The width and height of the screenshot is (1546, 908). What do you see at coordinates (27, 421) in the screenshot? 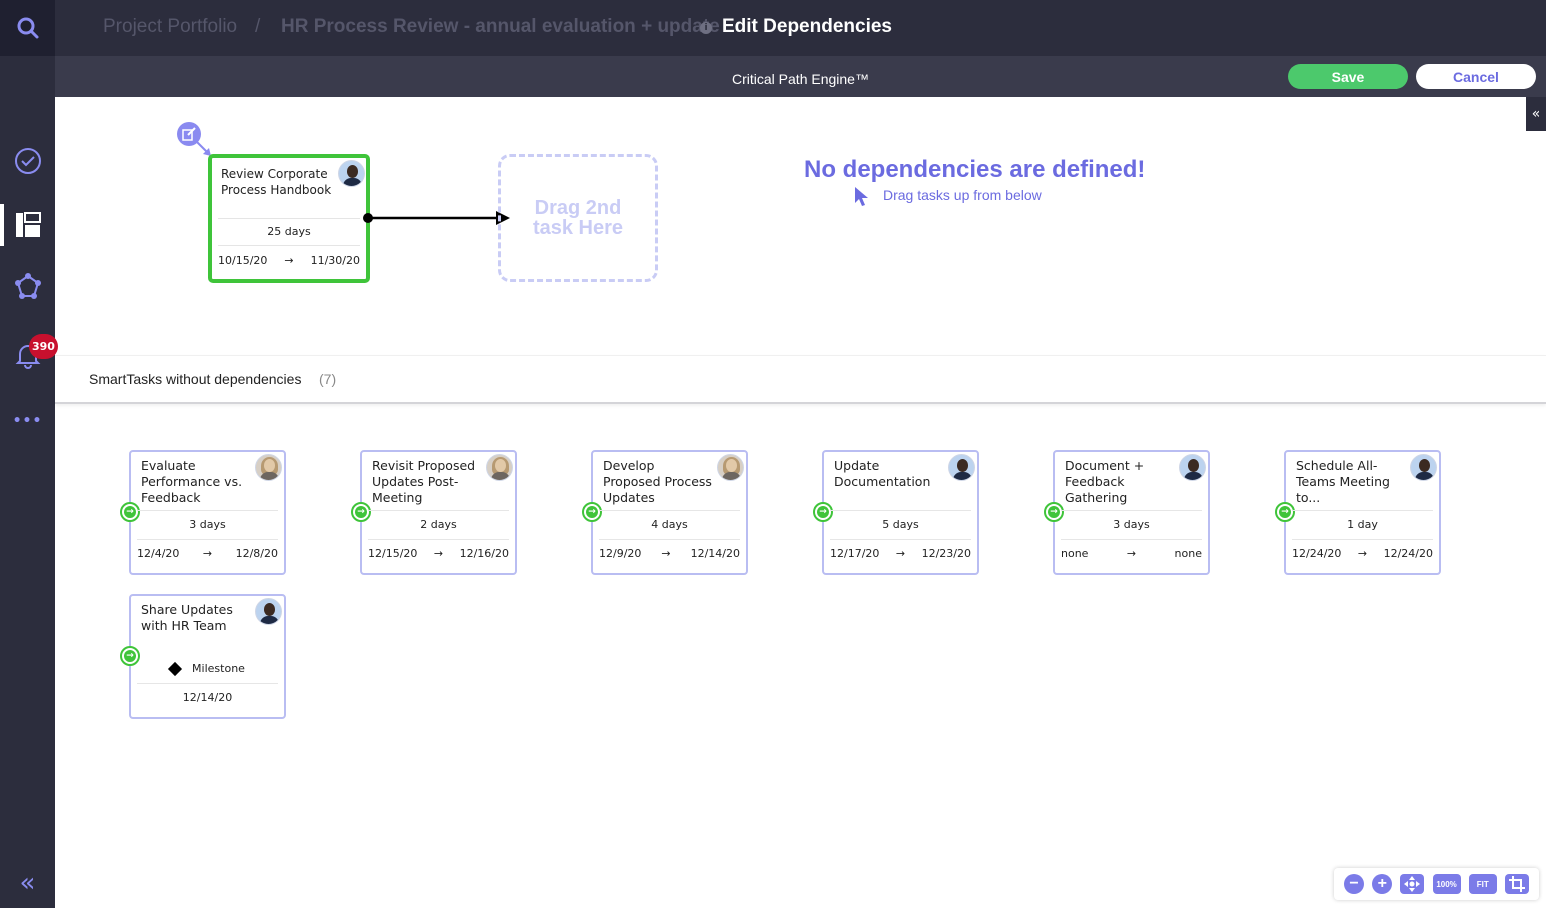
I see `more-icon: •••` at bounding box center [27, 421].